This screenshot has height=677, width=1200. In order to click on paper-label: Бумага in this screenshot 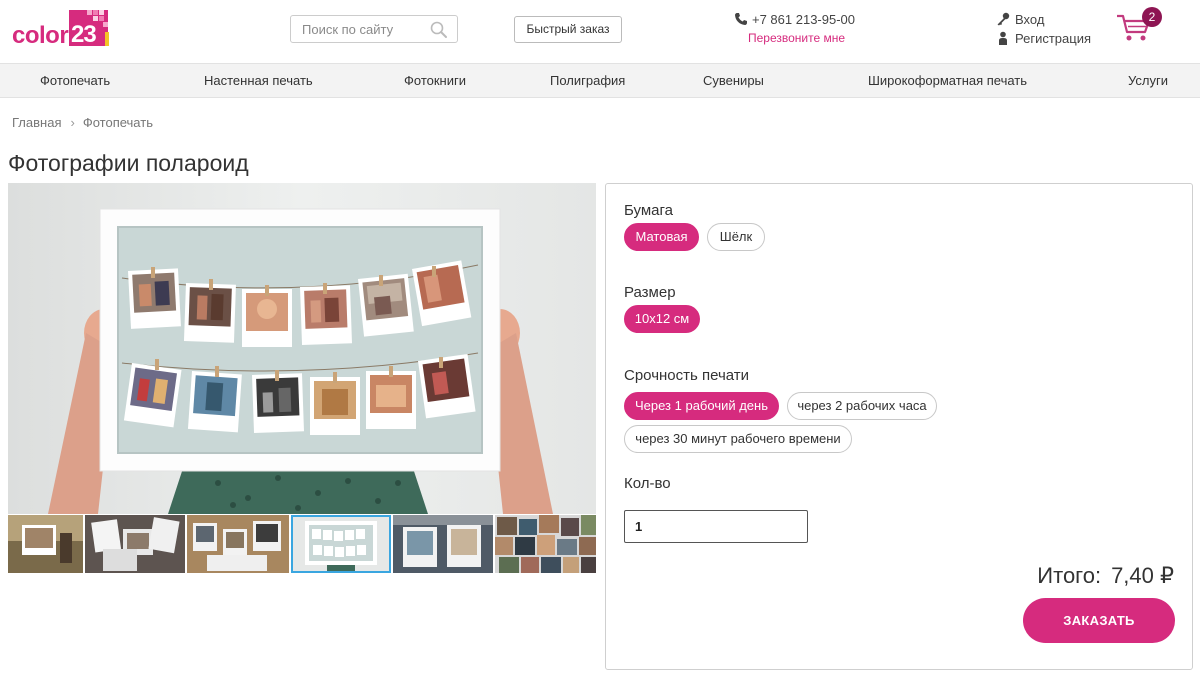, I will do `click(648, 210)`.